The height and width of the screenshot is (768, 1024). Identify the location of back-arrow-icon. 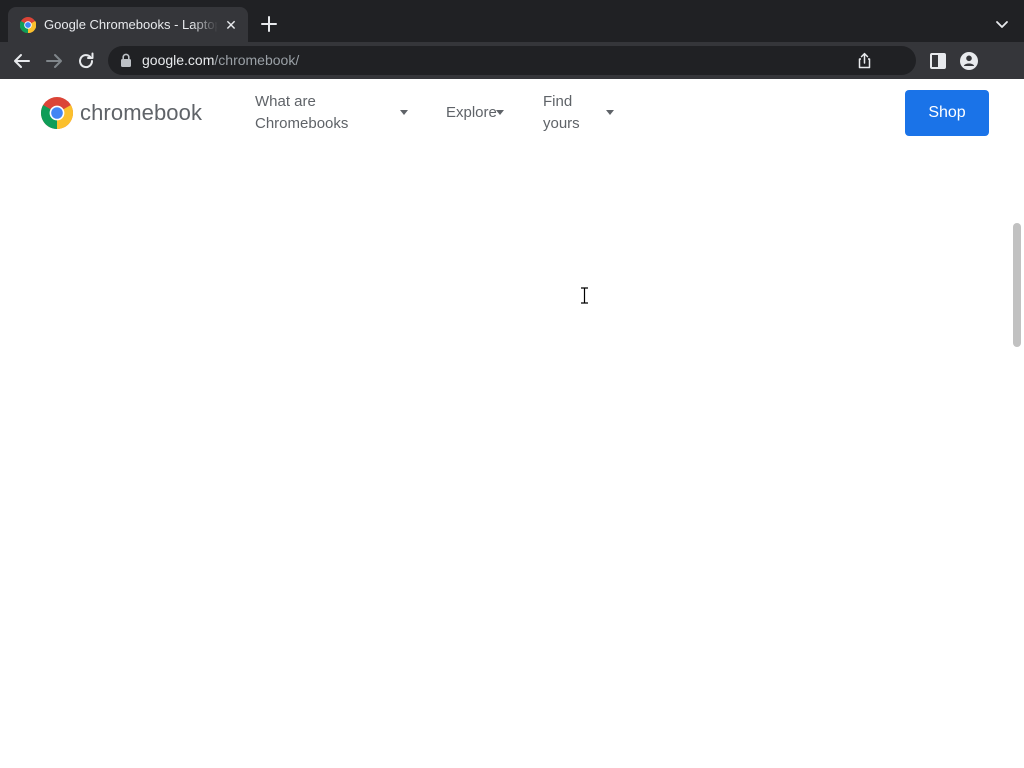
(22, 61).